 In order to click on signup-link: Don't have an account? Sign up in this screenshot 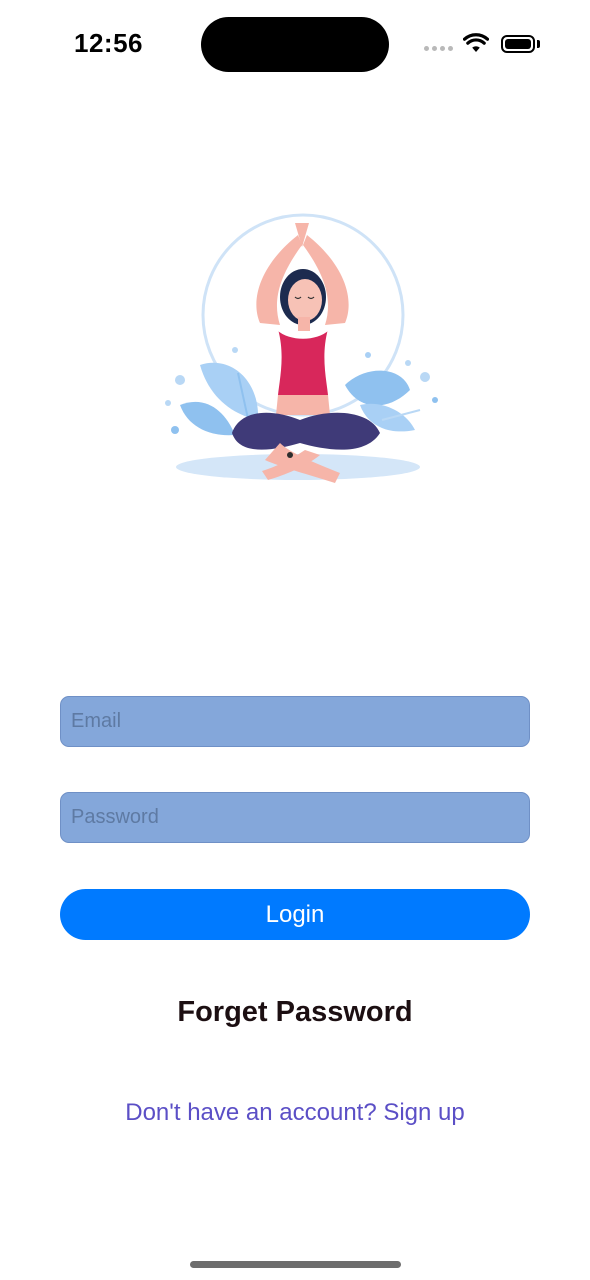, I will do `click(295, 1113)`.